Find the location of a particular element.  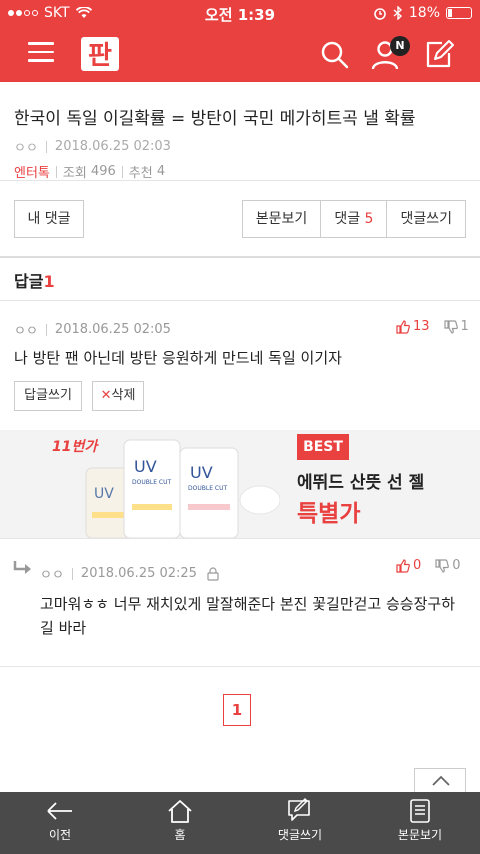

article-stats: 엔터톡 조회 496 추천 4 is located at coordinates (240, 171).